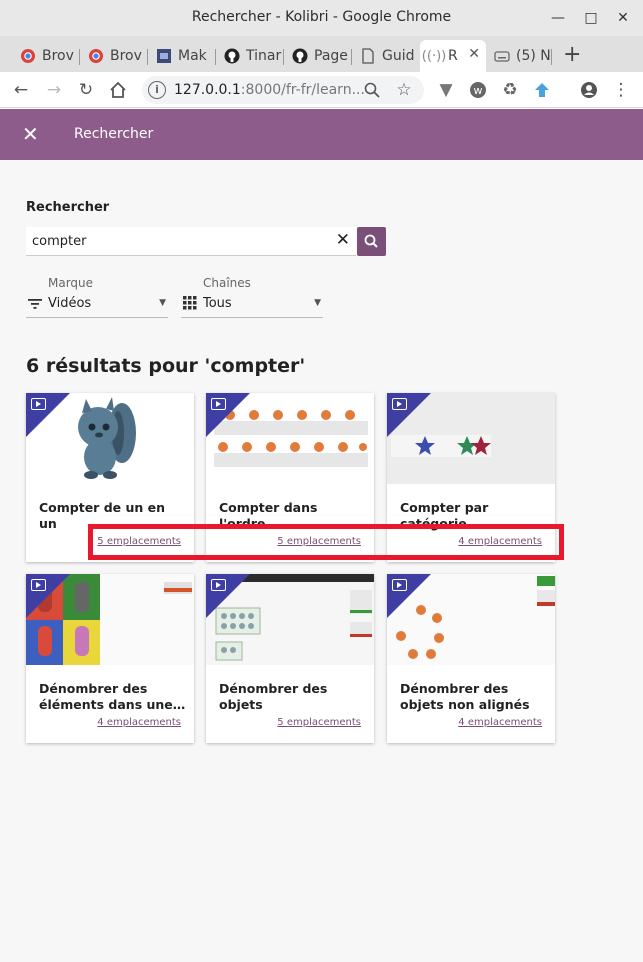  Describe the element at coordinates (114, 134) in the screenshot. I see `page-title: Rechercher` at that location.